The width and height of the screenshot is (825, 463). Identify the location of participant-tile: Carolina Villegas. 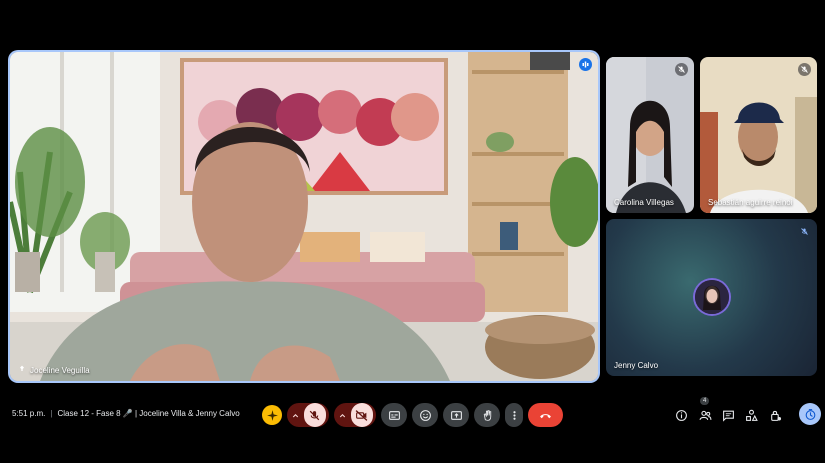
(650, 135).